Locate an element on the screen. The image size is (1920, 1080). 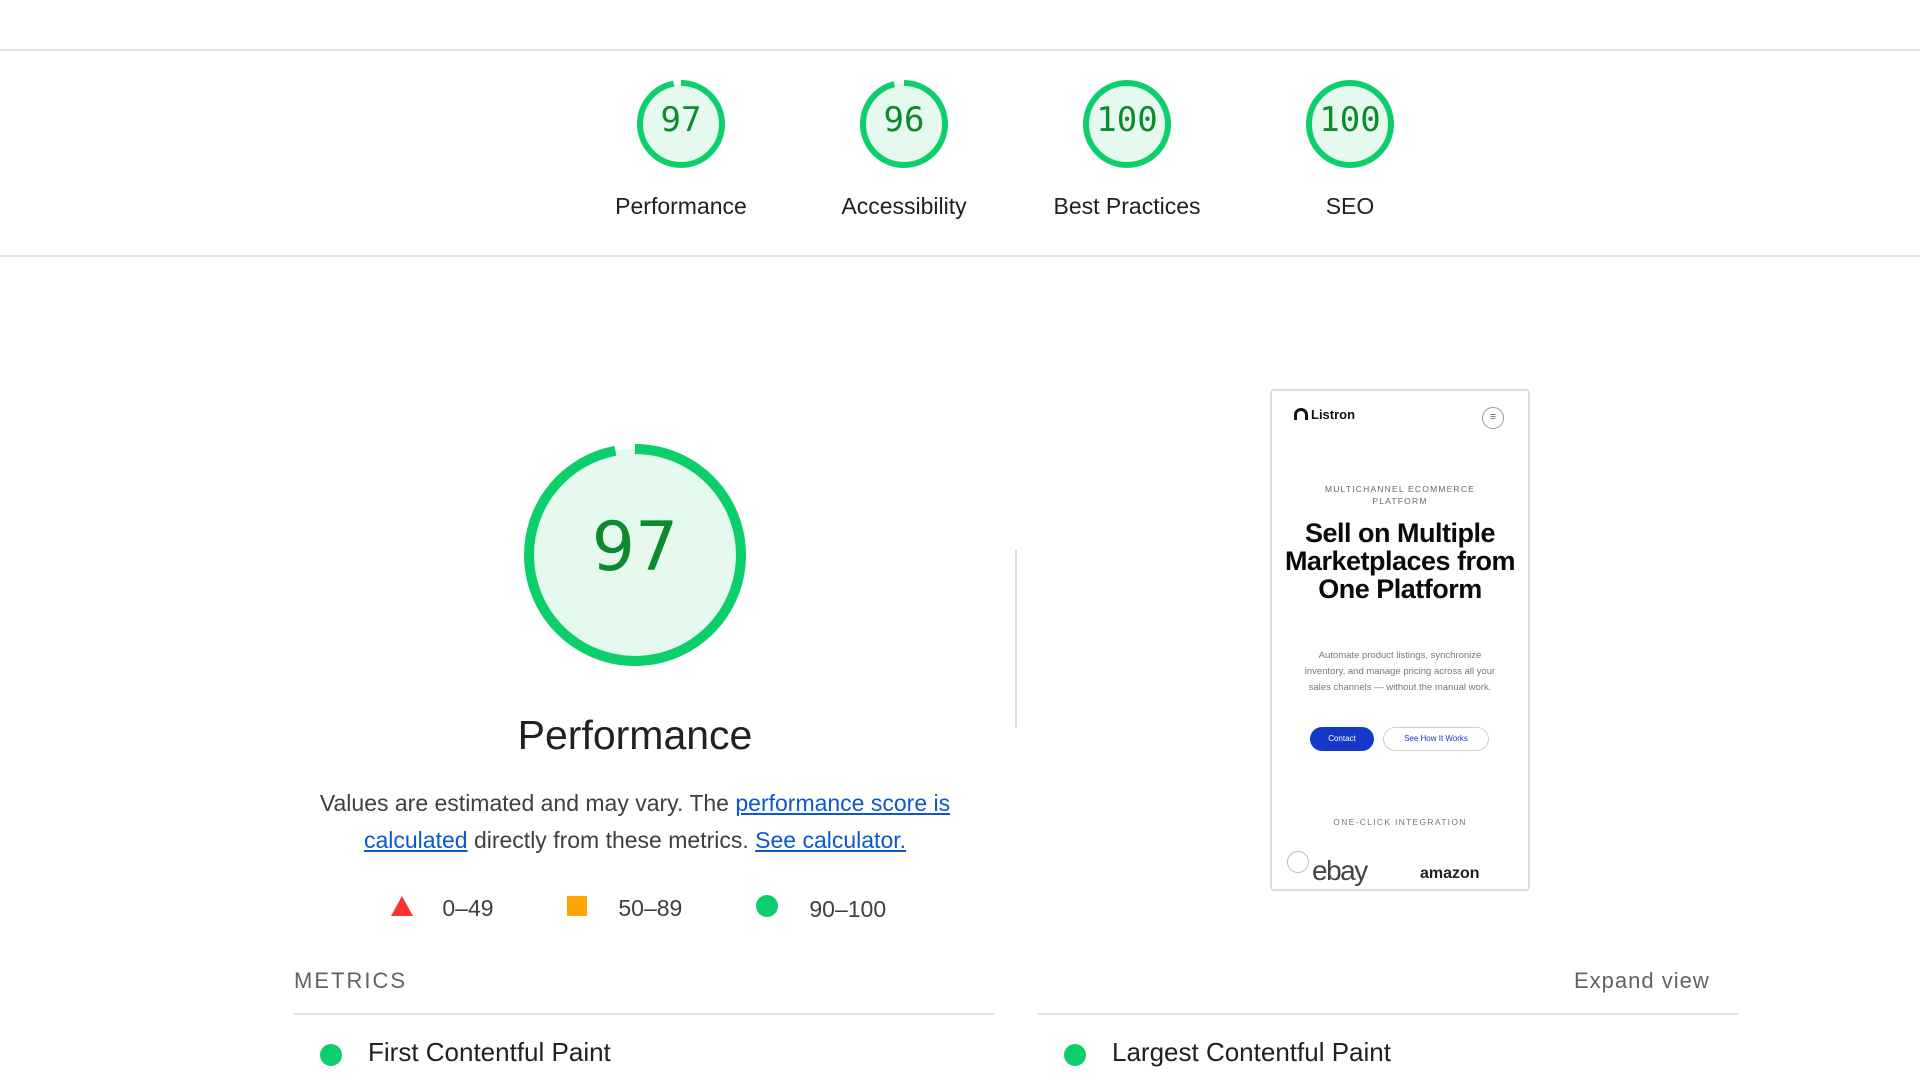
metrics-divider-left is located at coordinates (644, 1014).